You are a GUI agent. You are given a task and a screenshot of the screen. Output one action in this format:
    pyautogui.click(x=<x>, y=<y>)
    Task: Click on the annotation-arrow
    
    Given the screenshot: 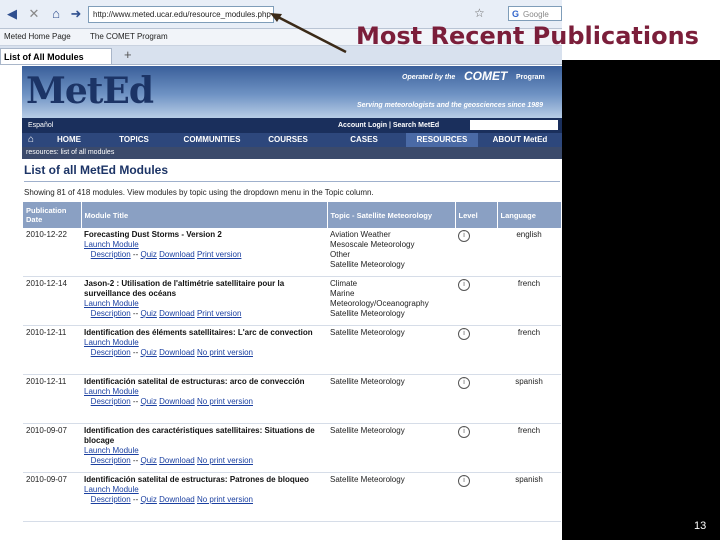 What is the action you would take?
    pyautogui.click(x=308, y=33)
    